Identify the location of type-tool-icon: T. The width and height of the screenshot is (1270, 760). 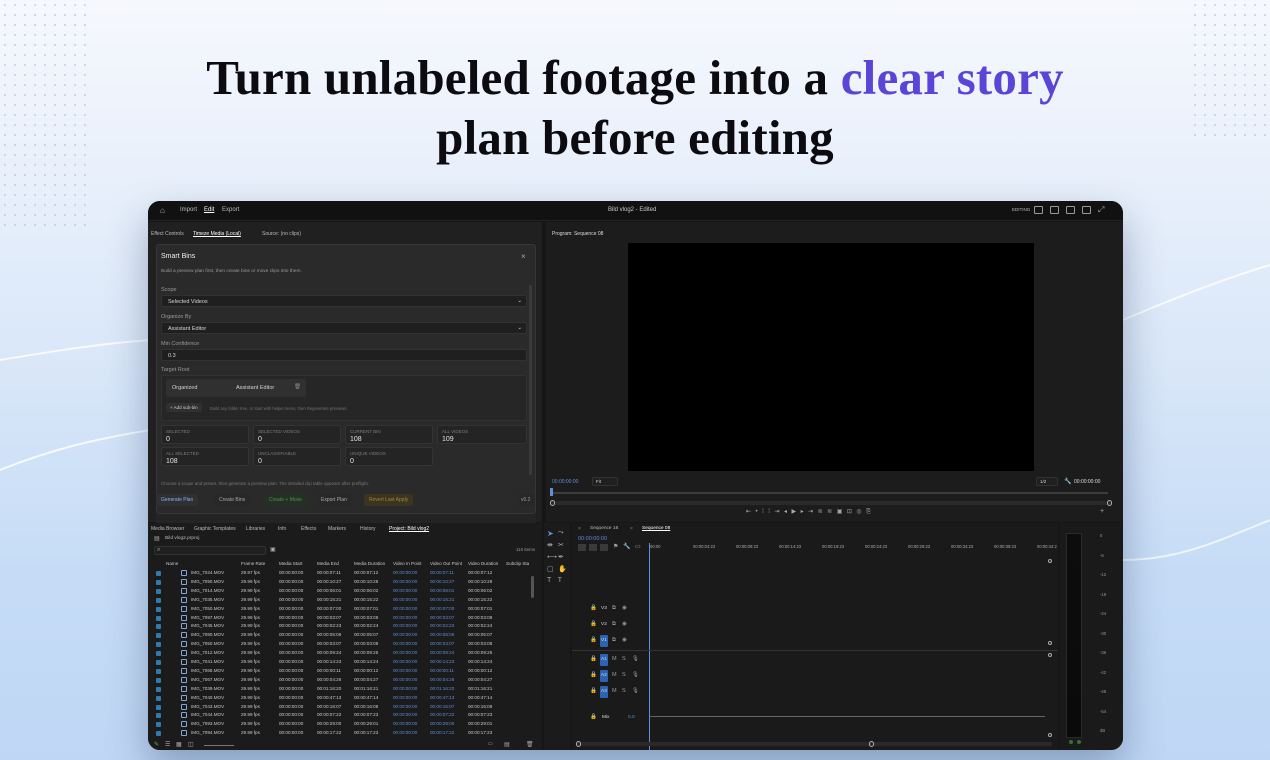
(549, 580).